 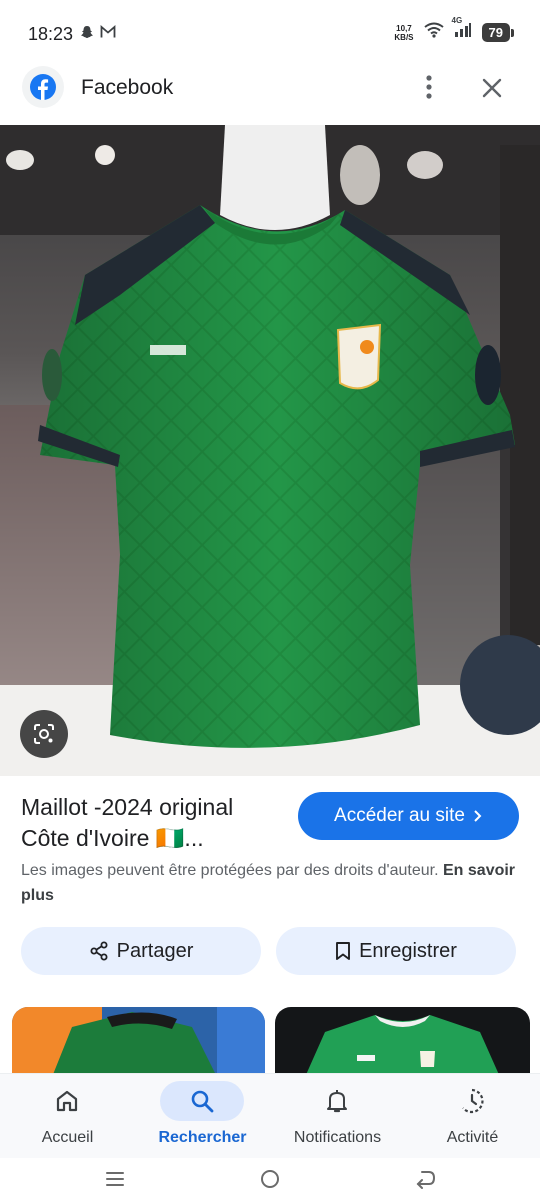 I want to click on system-navigation-bar, so click(x=270, y=1179).